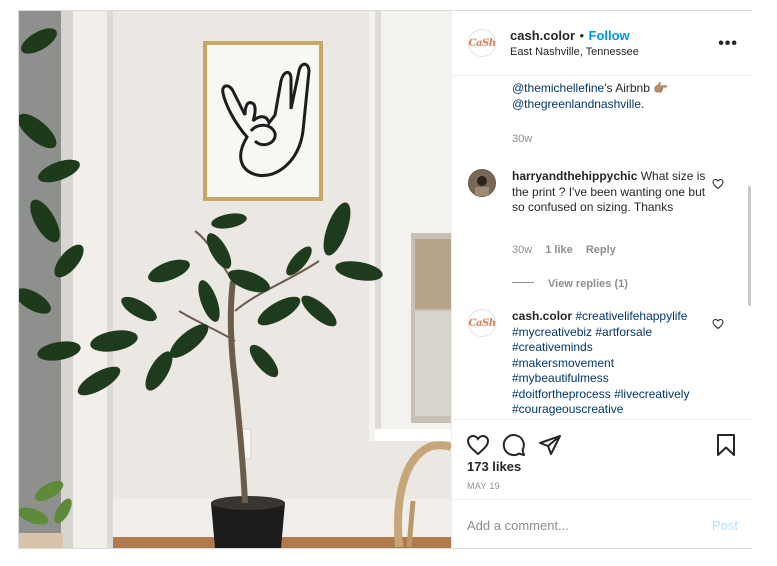 The image size is (777, 566). I want to click on person-photo-icon, so click(482, 183).